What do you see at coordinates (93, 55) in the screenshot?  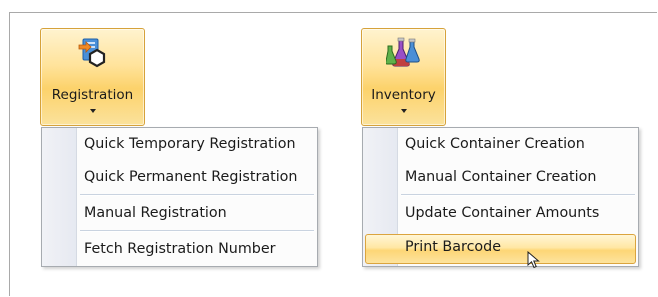 I see `registration-hexagon-icon` at bounding box center [93, 55].